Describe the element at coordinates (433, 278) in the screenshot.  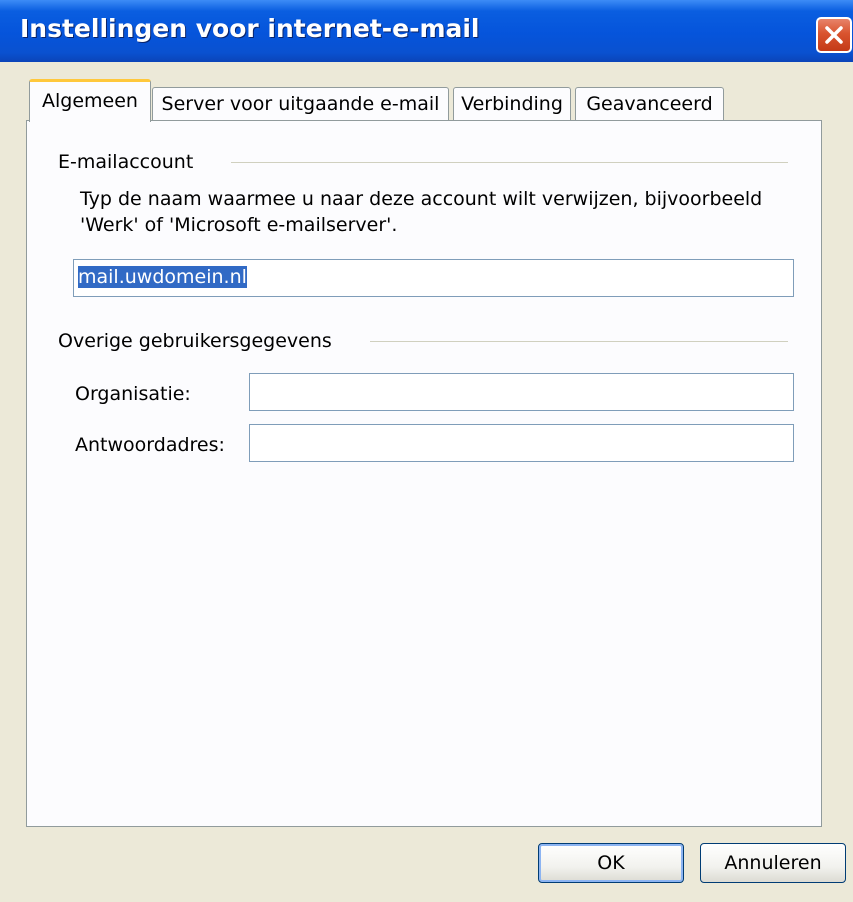
I see `account-name-input: mail.uwdomein.nl` at that location.